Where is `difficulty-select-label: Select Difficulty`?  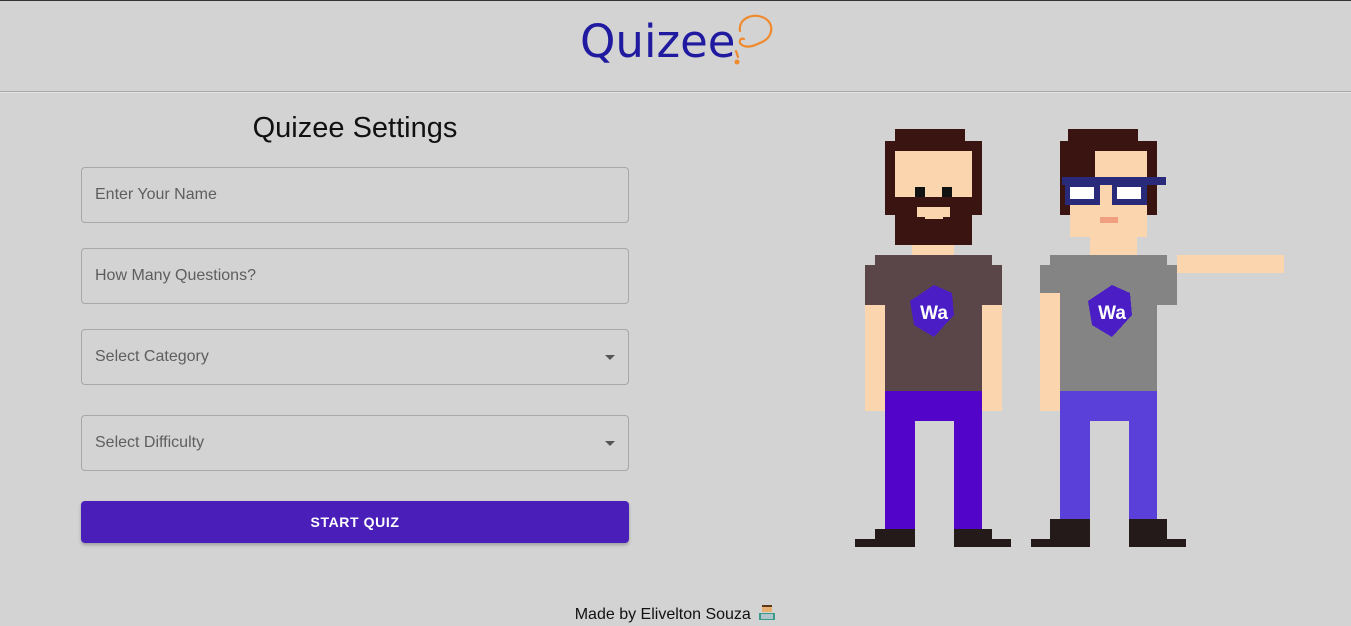
difficulty-select-label: Select Difficulty is located at coordinates (150, 442).